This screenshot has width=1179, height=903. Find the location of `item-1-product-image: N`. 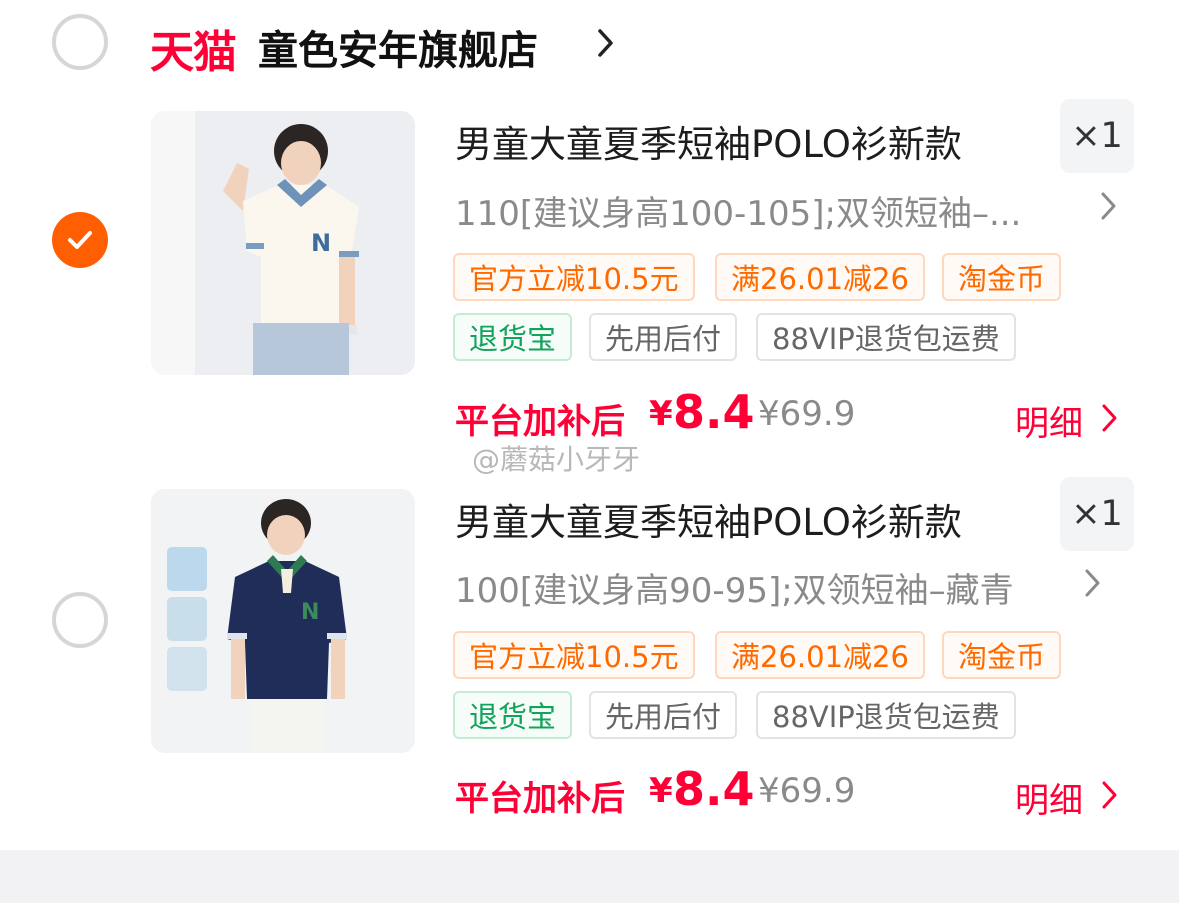

item-1-product-image: N is located at coordinates (283, 243).